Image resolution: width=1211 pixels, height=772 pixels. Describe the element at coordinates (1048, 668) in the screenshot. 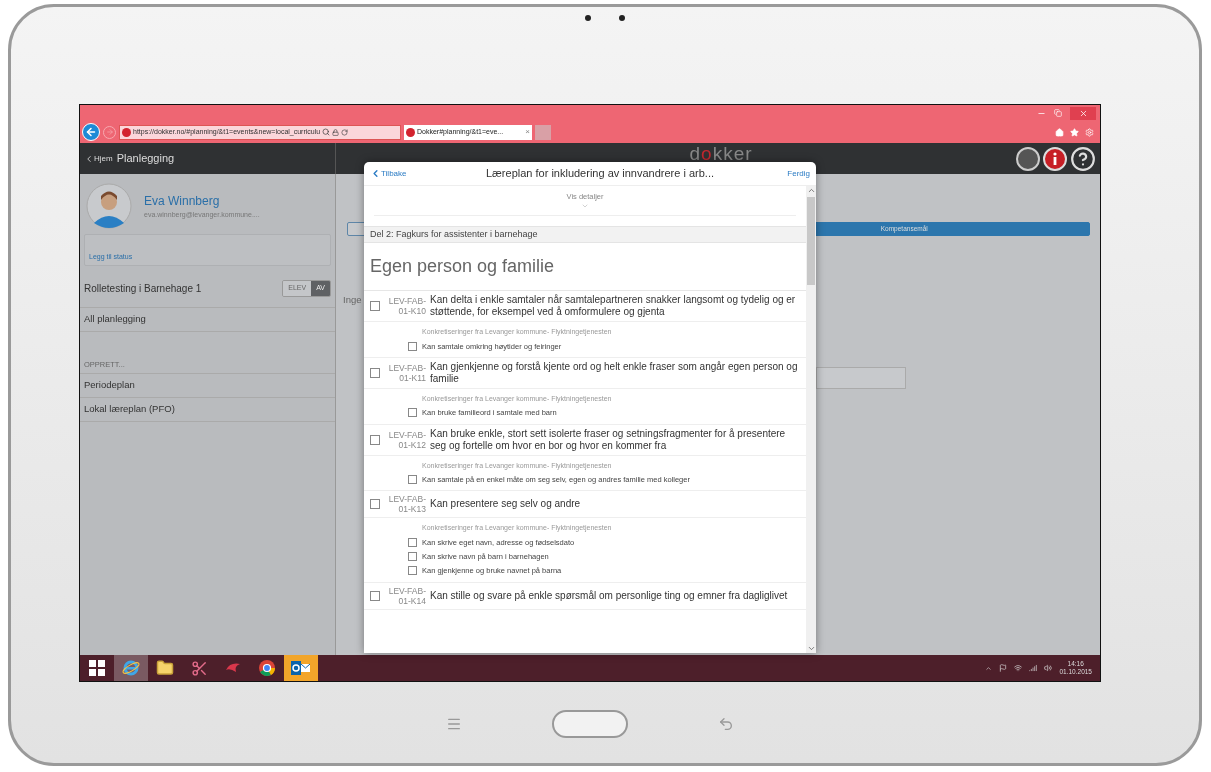

I see `volume-icon` at that location.